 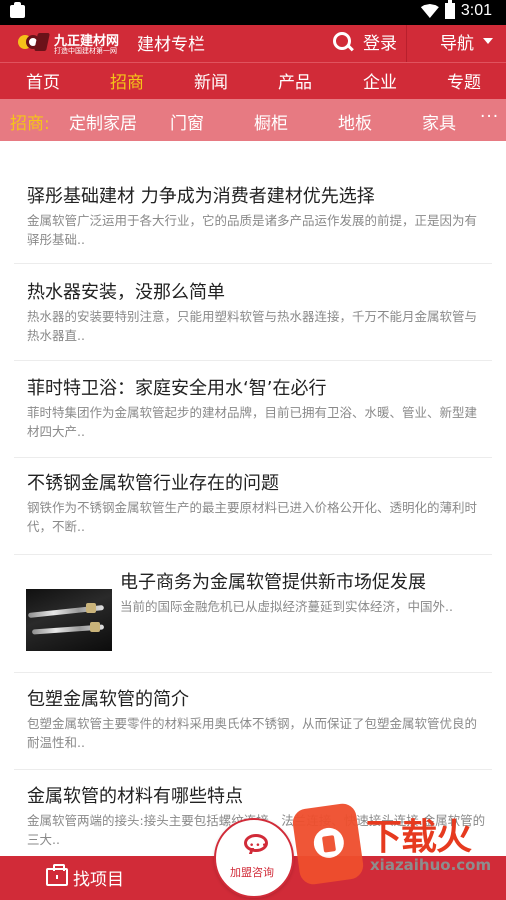 I want to click on more-icon: ···, so click(x=489, y=117).